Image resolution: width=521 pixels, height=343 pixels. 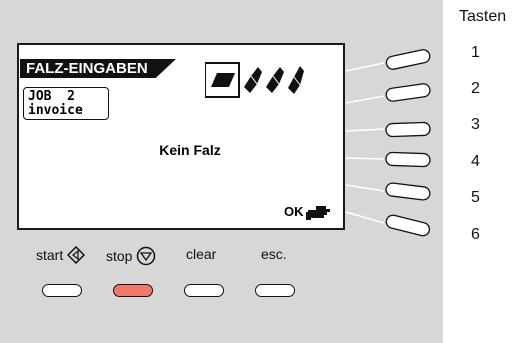 I want to click on fold-type-icons, so click(x=254, y=80).